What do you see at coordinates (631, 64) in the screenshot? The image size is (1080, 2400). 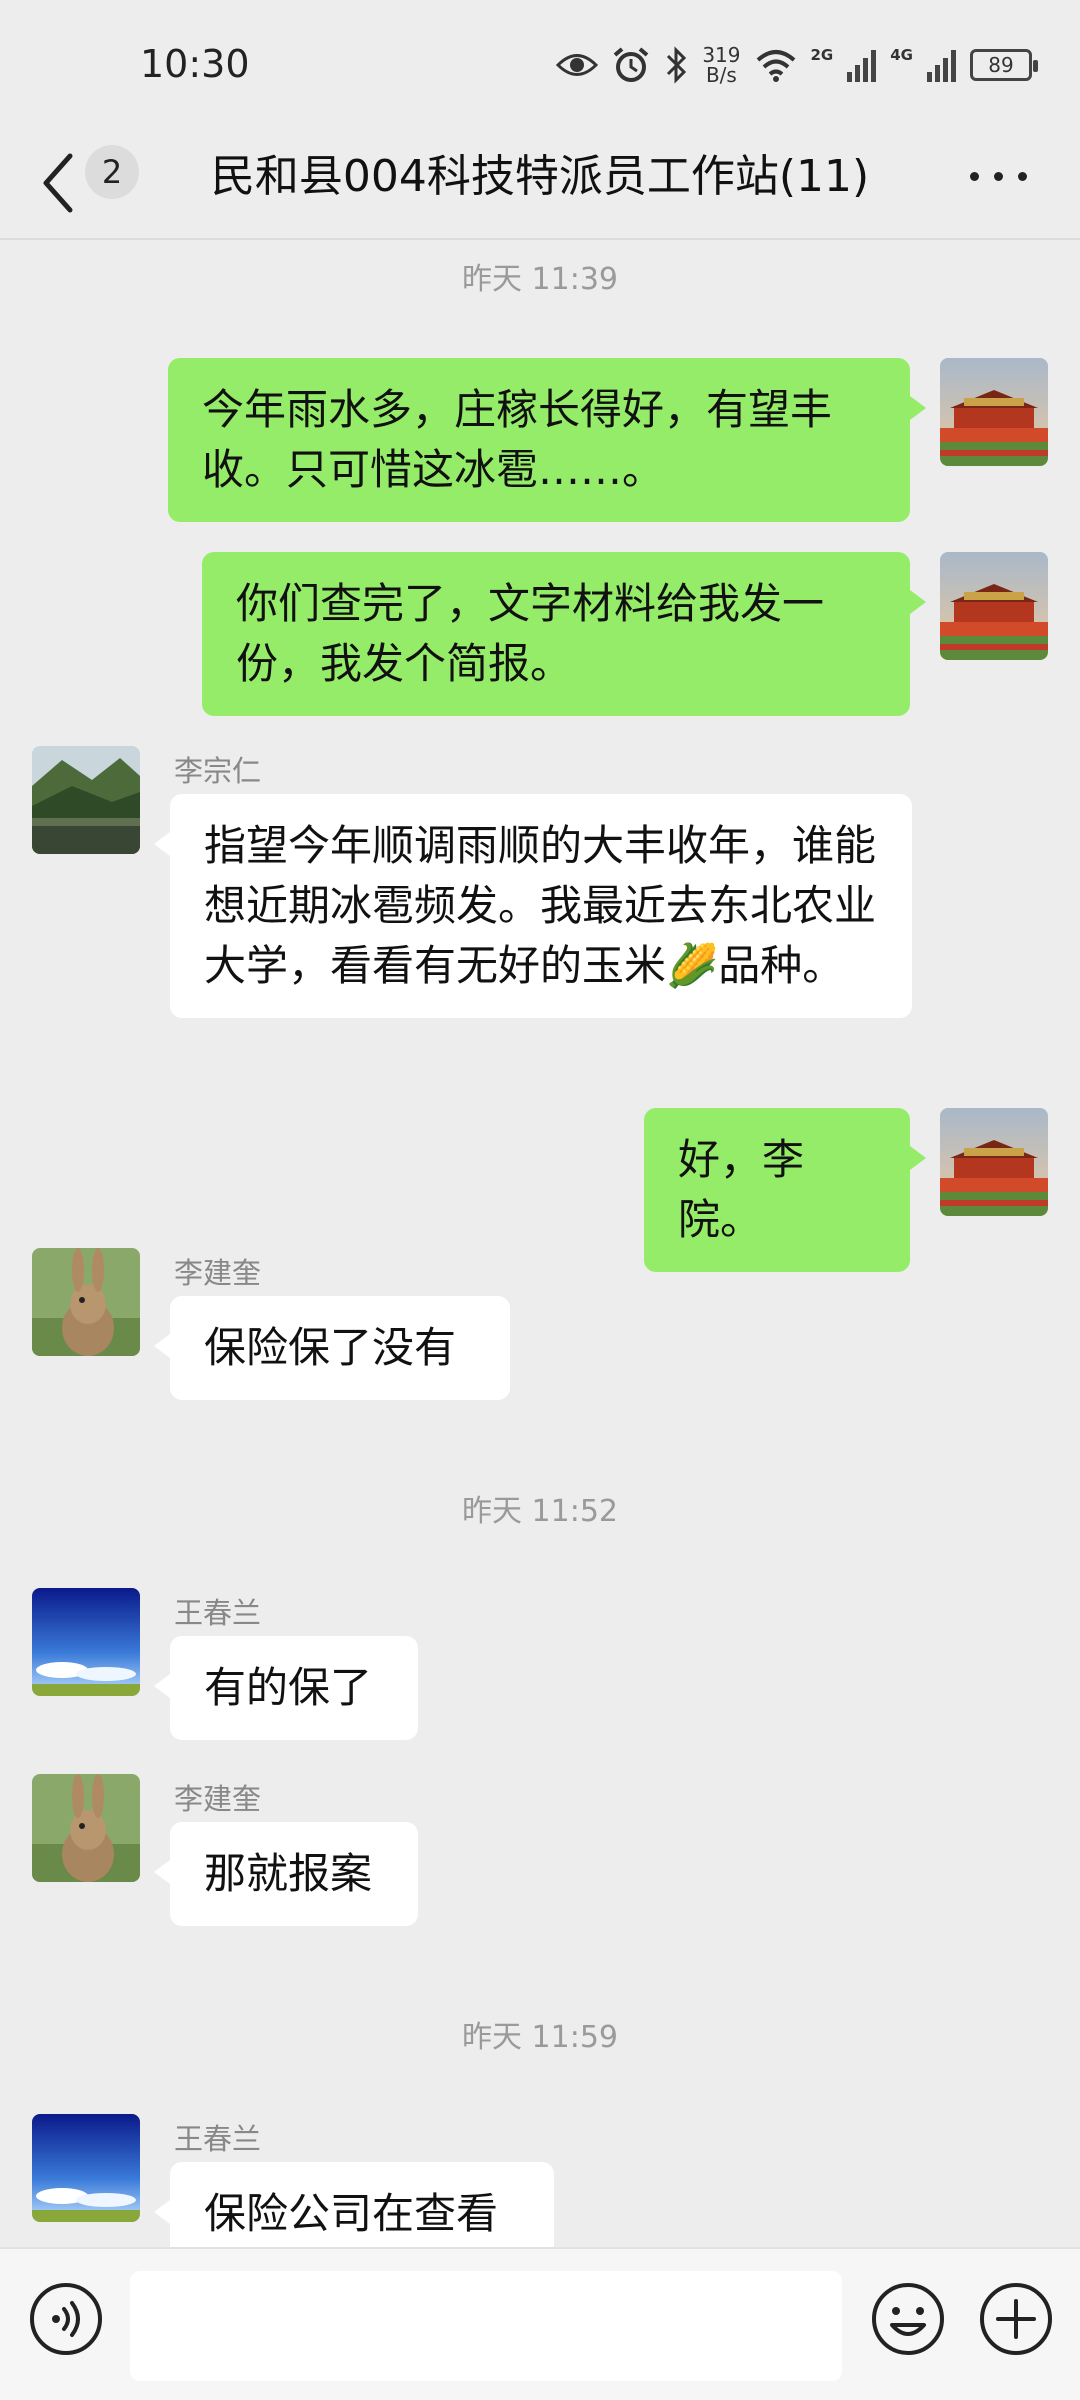 I see `alarm-icon` at bounding box center [631, 64].